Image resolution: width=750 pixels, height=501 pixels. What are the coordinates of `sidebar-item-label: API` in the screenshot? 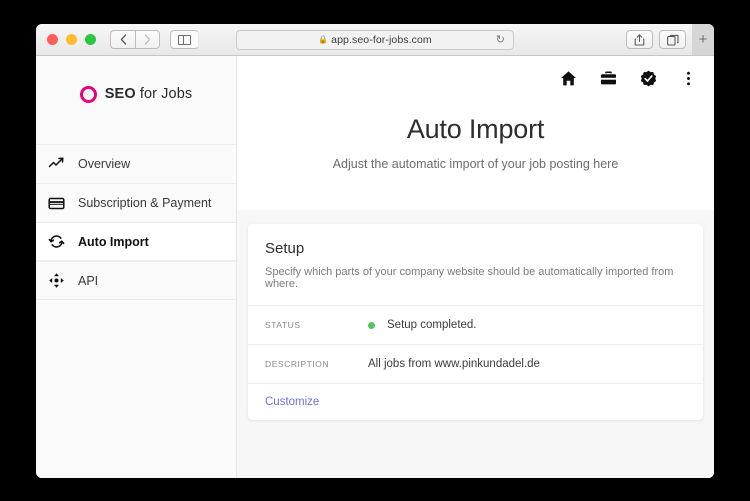 It's located at (88, 280).